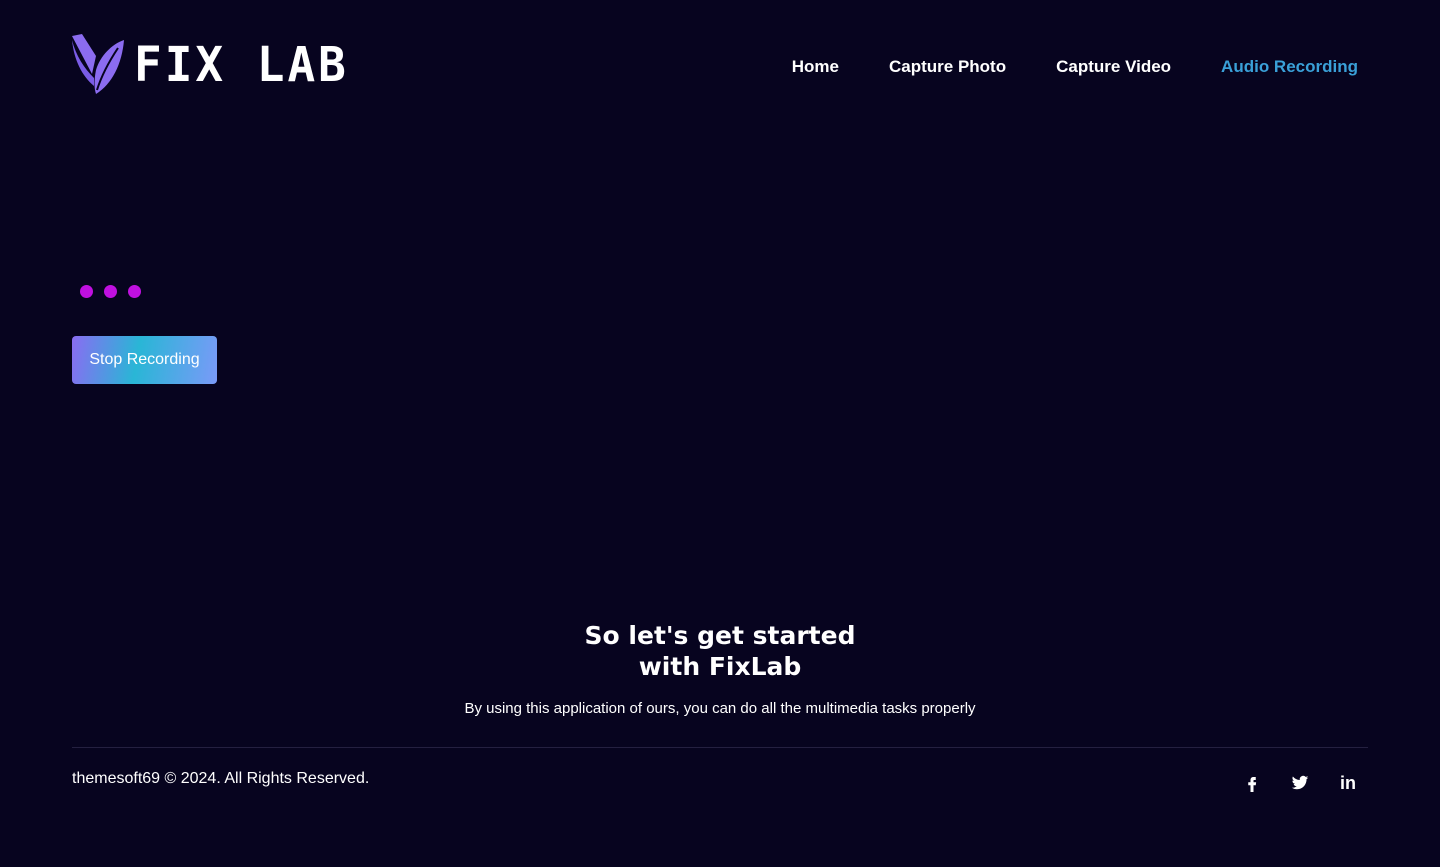 The width and height of the screenshot is (1440, 867). Describe the element at coordinates (815, 67) in the screenshot. I see `nav-home: Home` at that location.